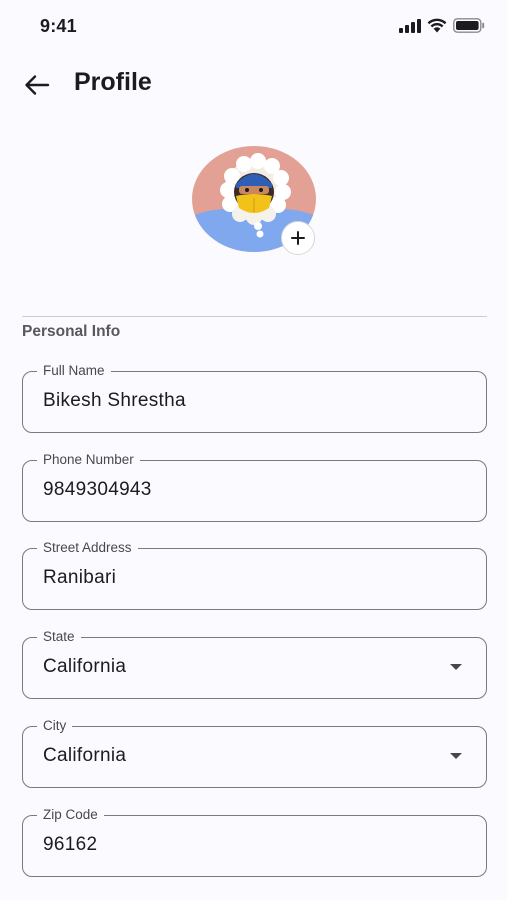  Describe the element at coordinates (254, 486) in the screenshot. I see `phone-number-field: Phone Number 9849304943` at that location.